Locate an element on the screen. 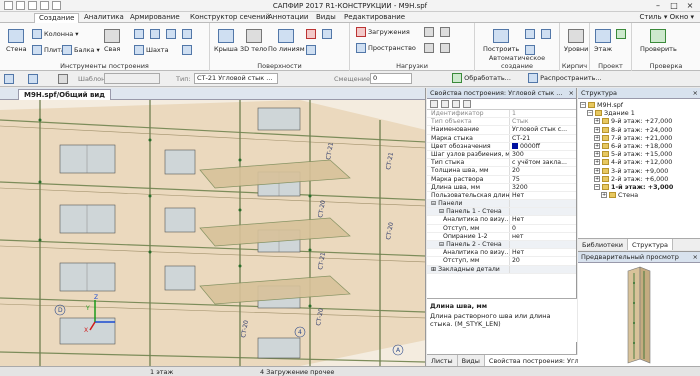  surface-c-button is located at coordinates (311, 50).